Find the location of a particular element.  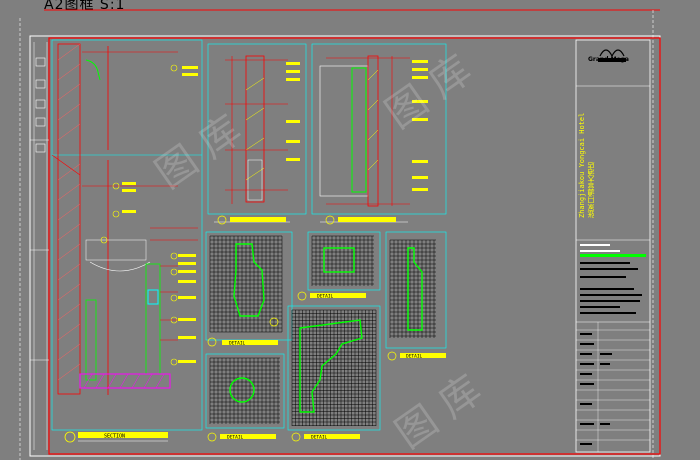

detail-text-3: DETAIL is located at coordinates (414, 357).